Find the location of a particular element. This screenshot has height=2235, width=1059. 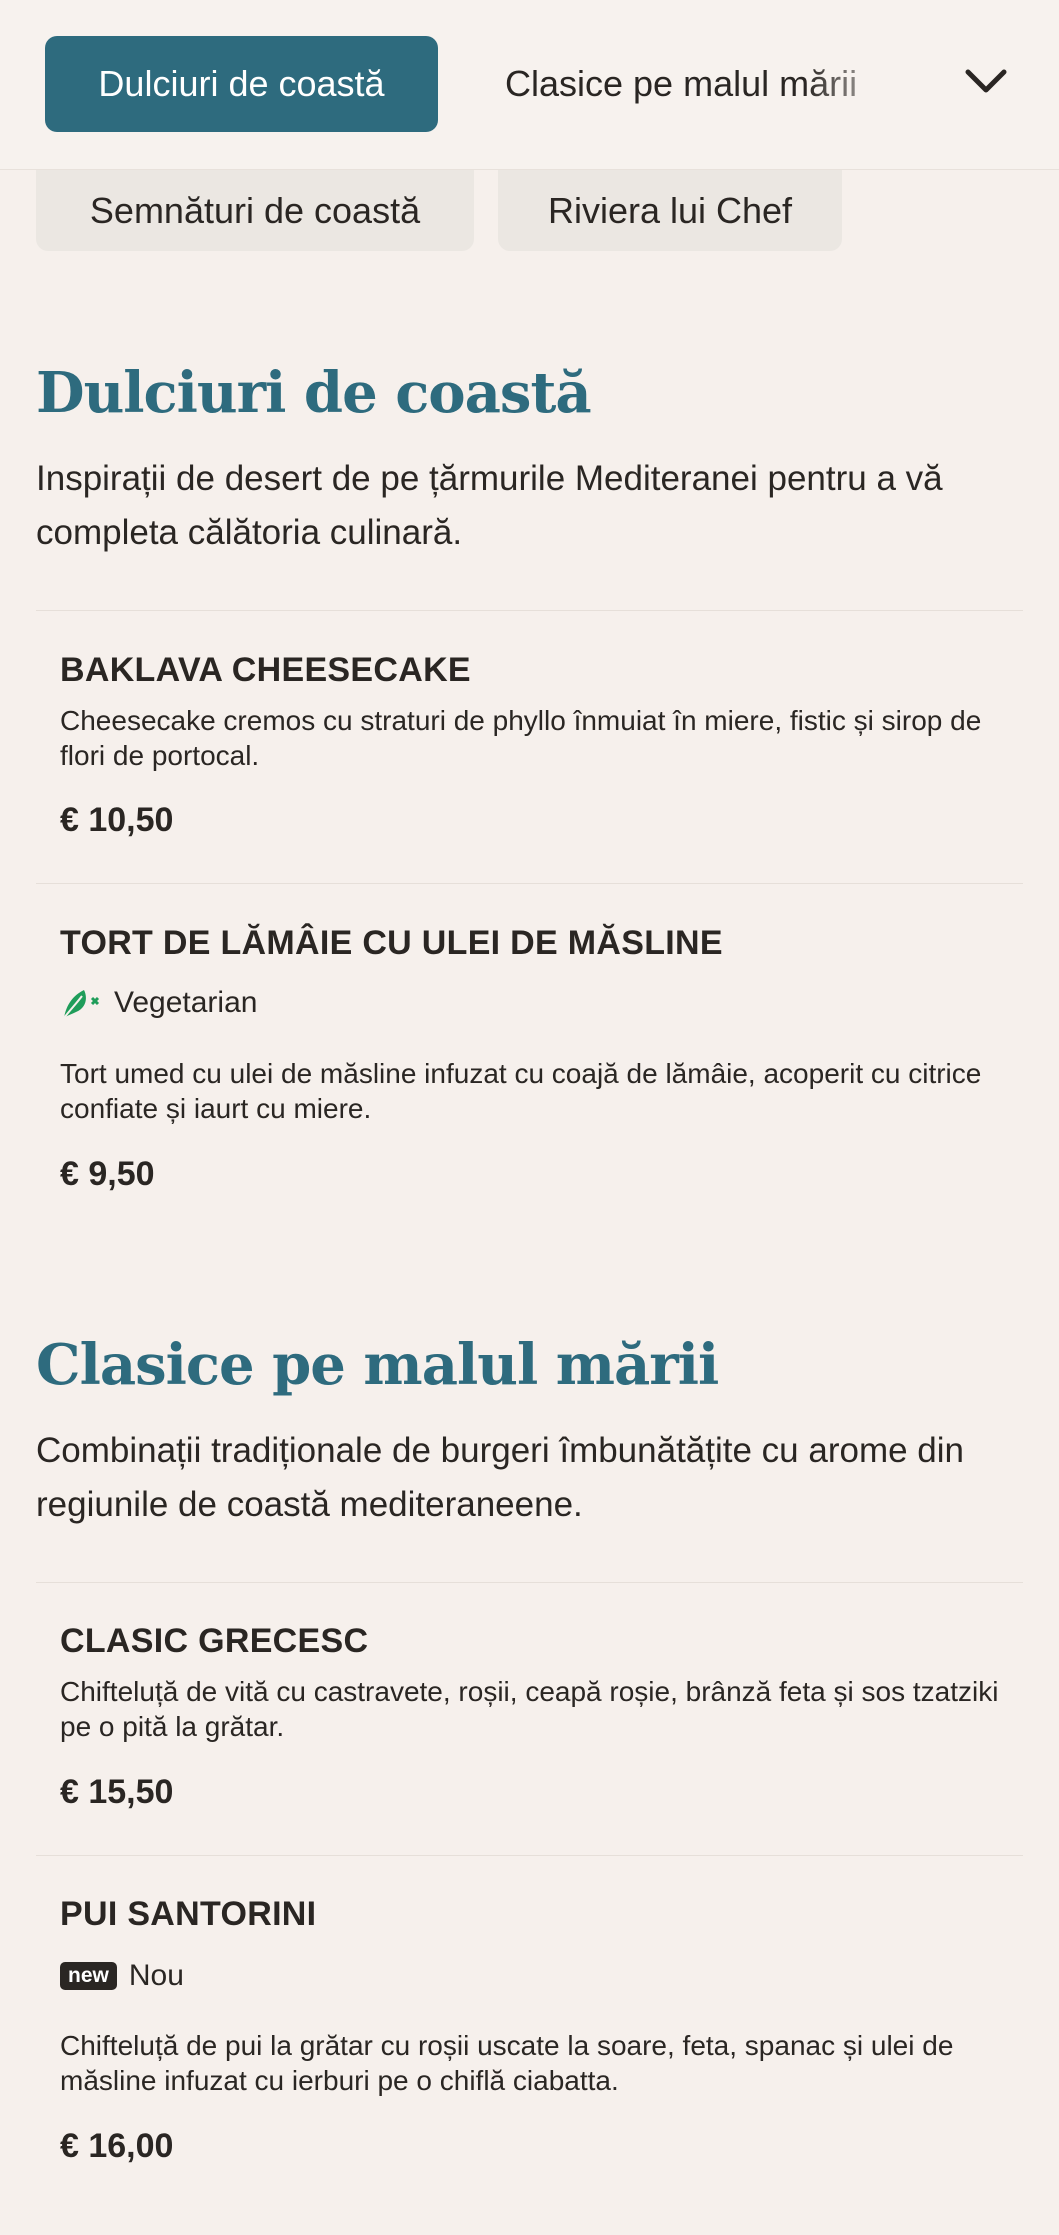

dietary-tag: Vegetarian is located at coordinates (158, 1003).